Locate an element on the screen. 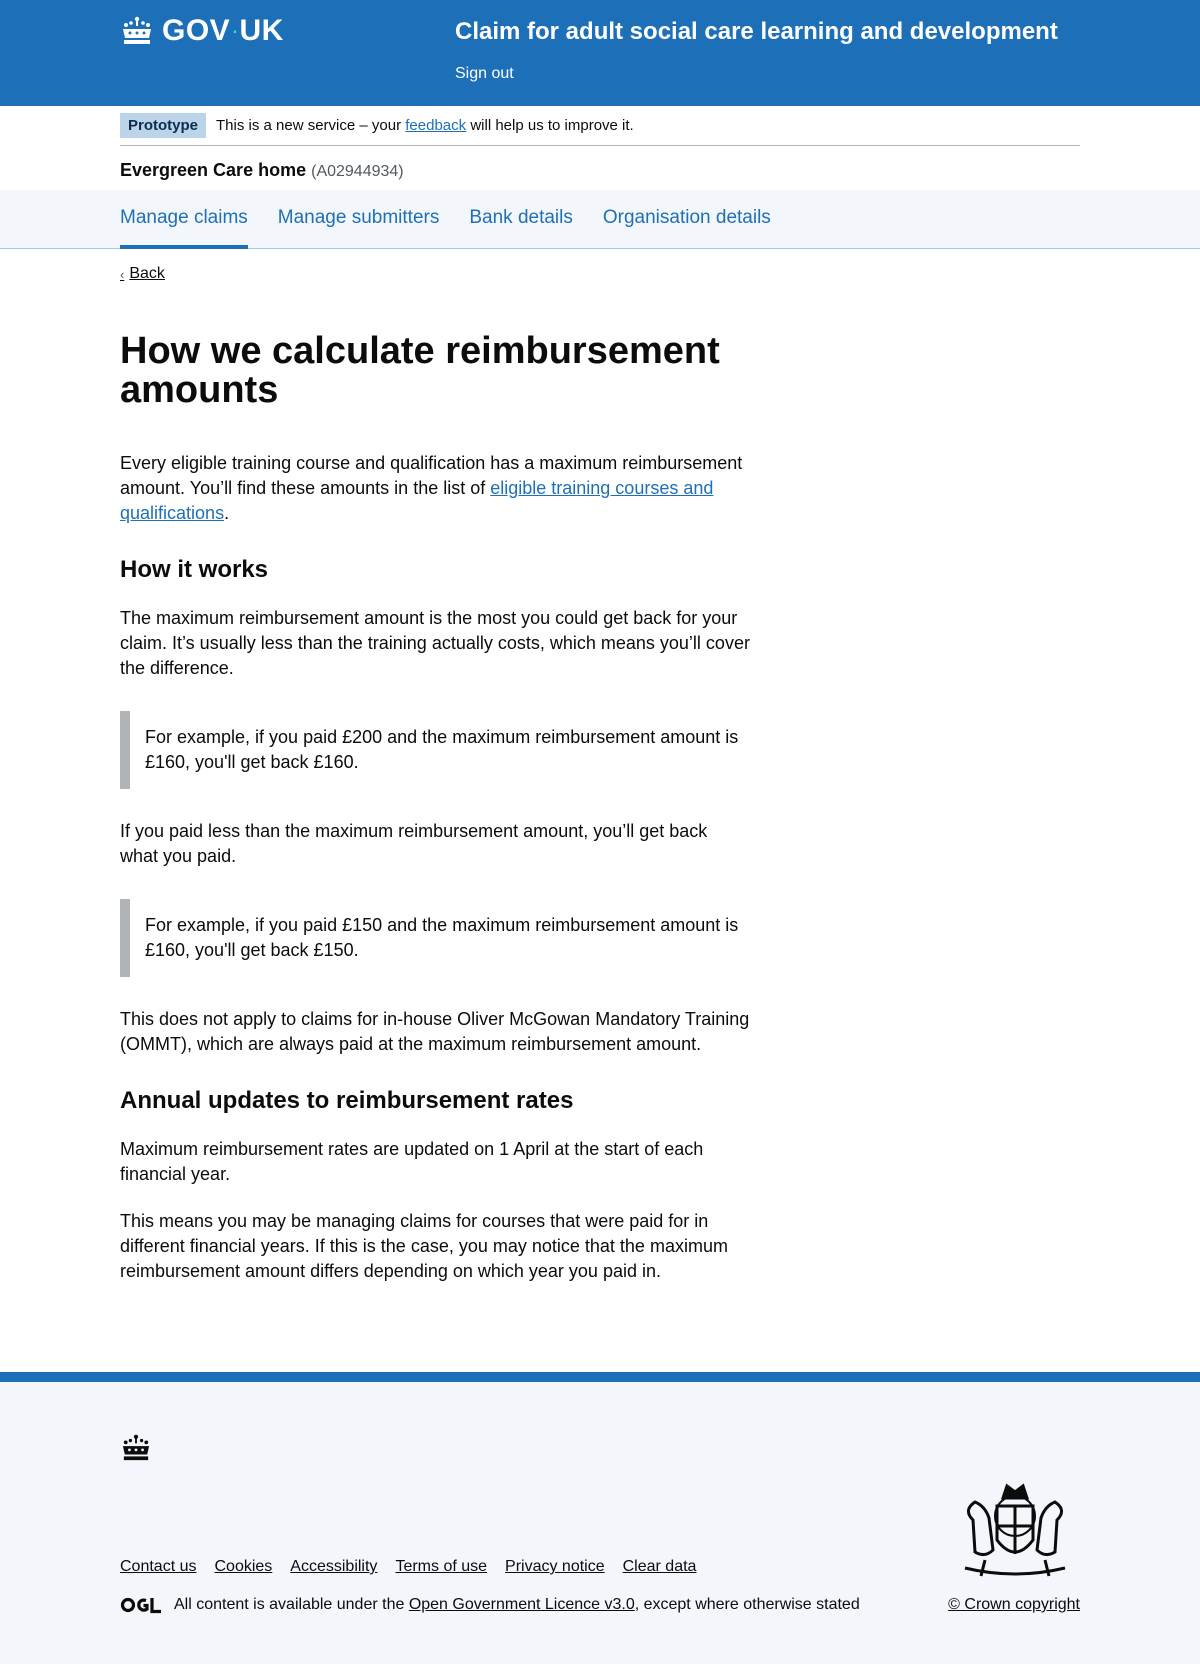  nav-link-organisation-details: Organisation details is located at coordinates (687, 219).